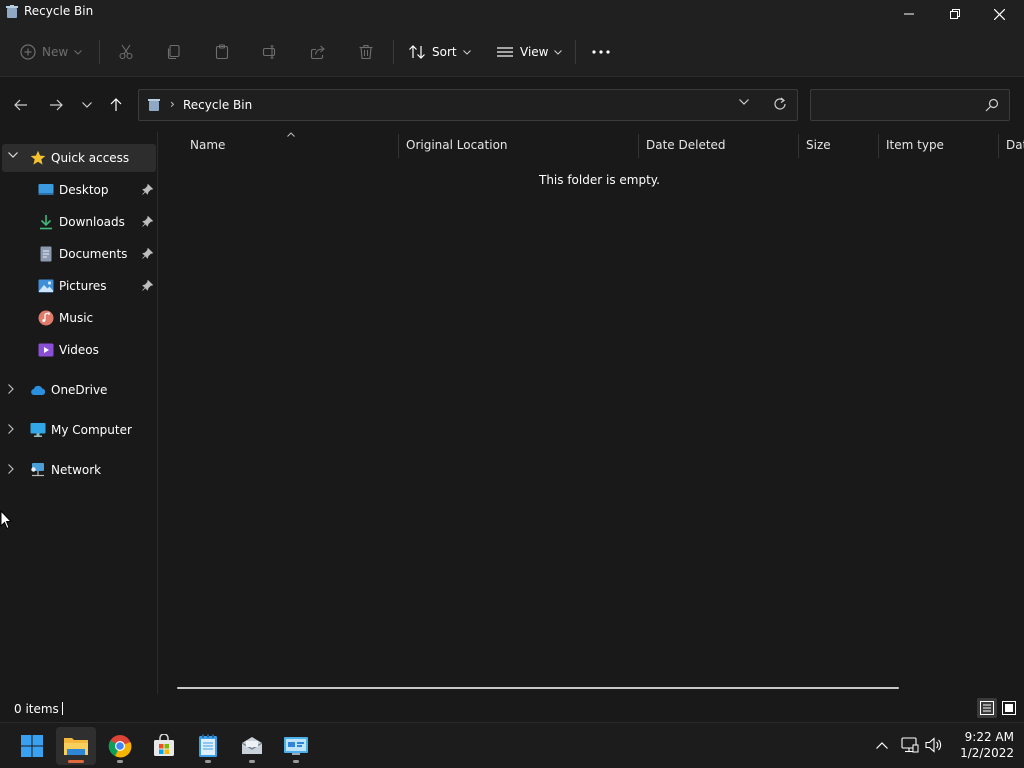 This screenshot has height=768, width=1024. What do you see at coordinates (55, 52) in the screenshot?
I see `new-label: New` at bounding box center [55, 52].